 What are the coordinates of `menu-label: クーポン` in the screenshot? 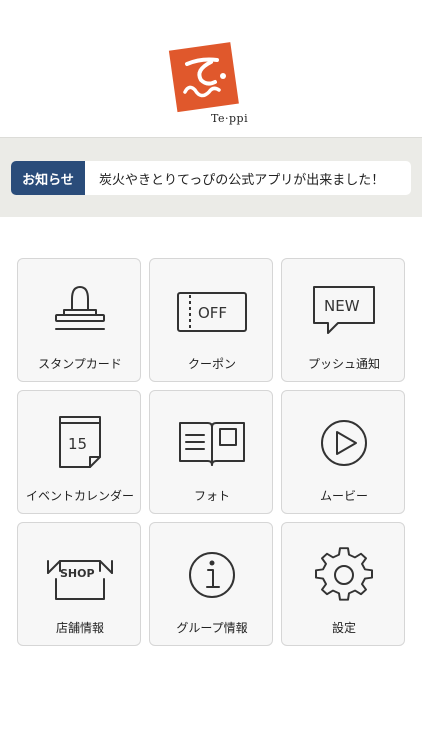 It's located at (211, 364).